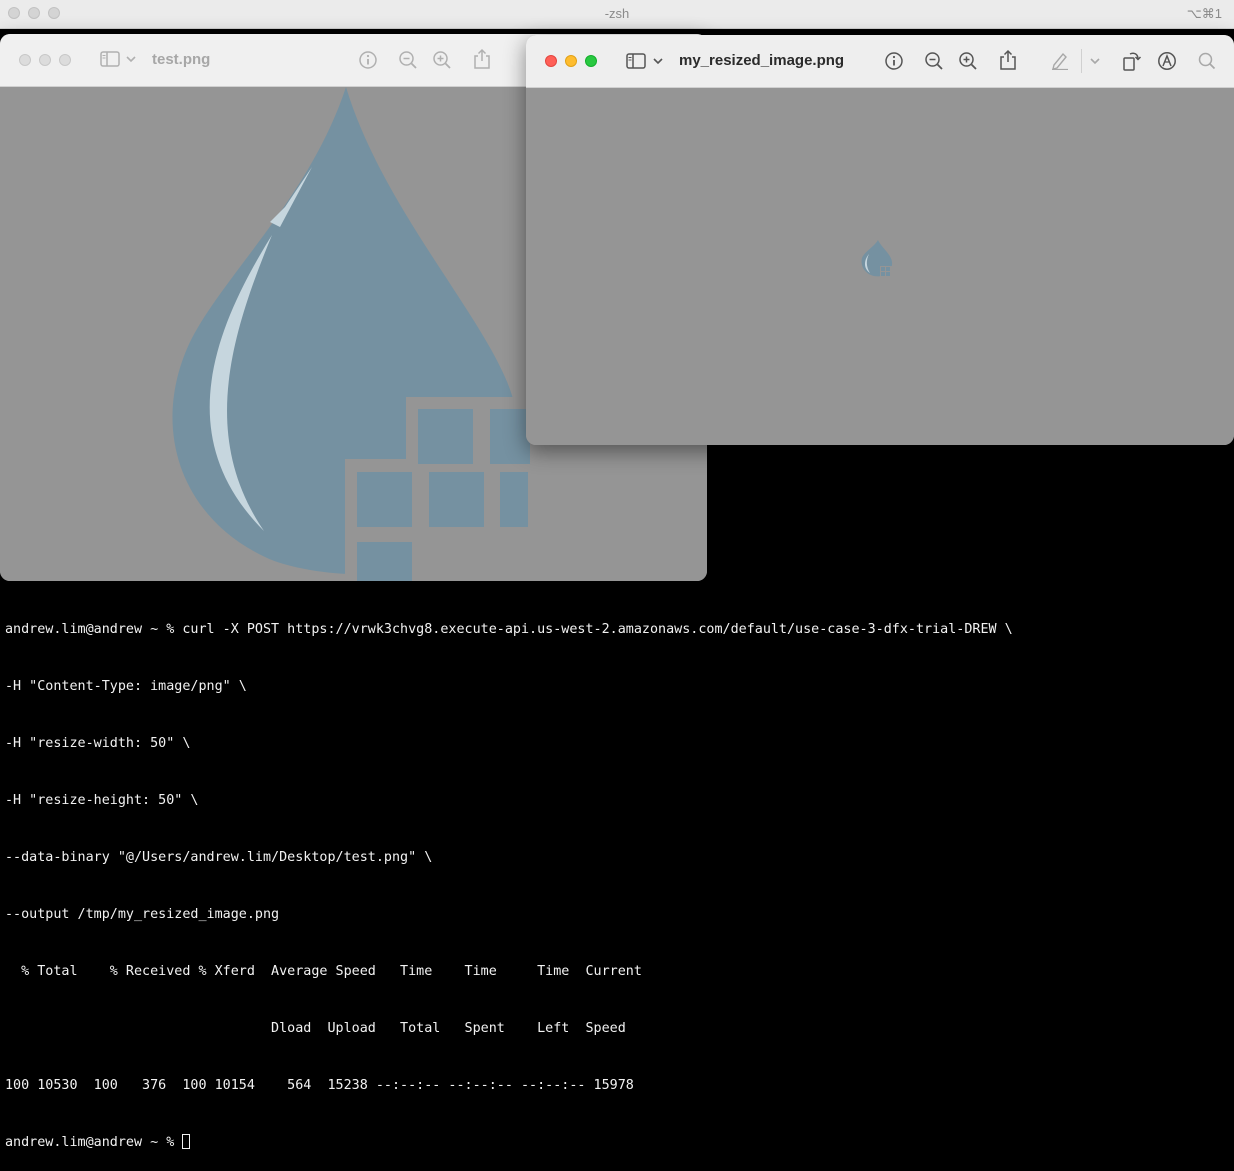 This screenshot has height=1171, width=1234. I want to click on terminal-line: -H "resize-height: 50" \, so click(102, 800).